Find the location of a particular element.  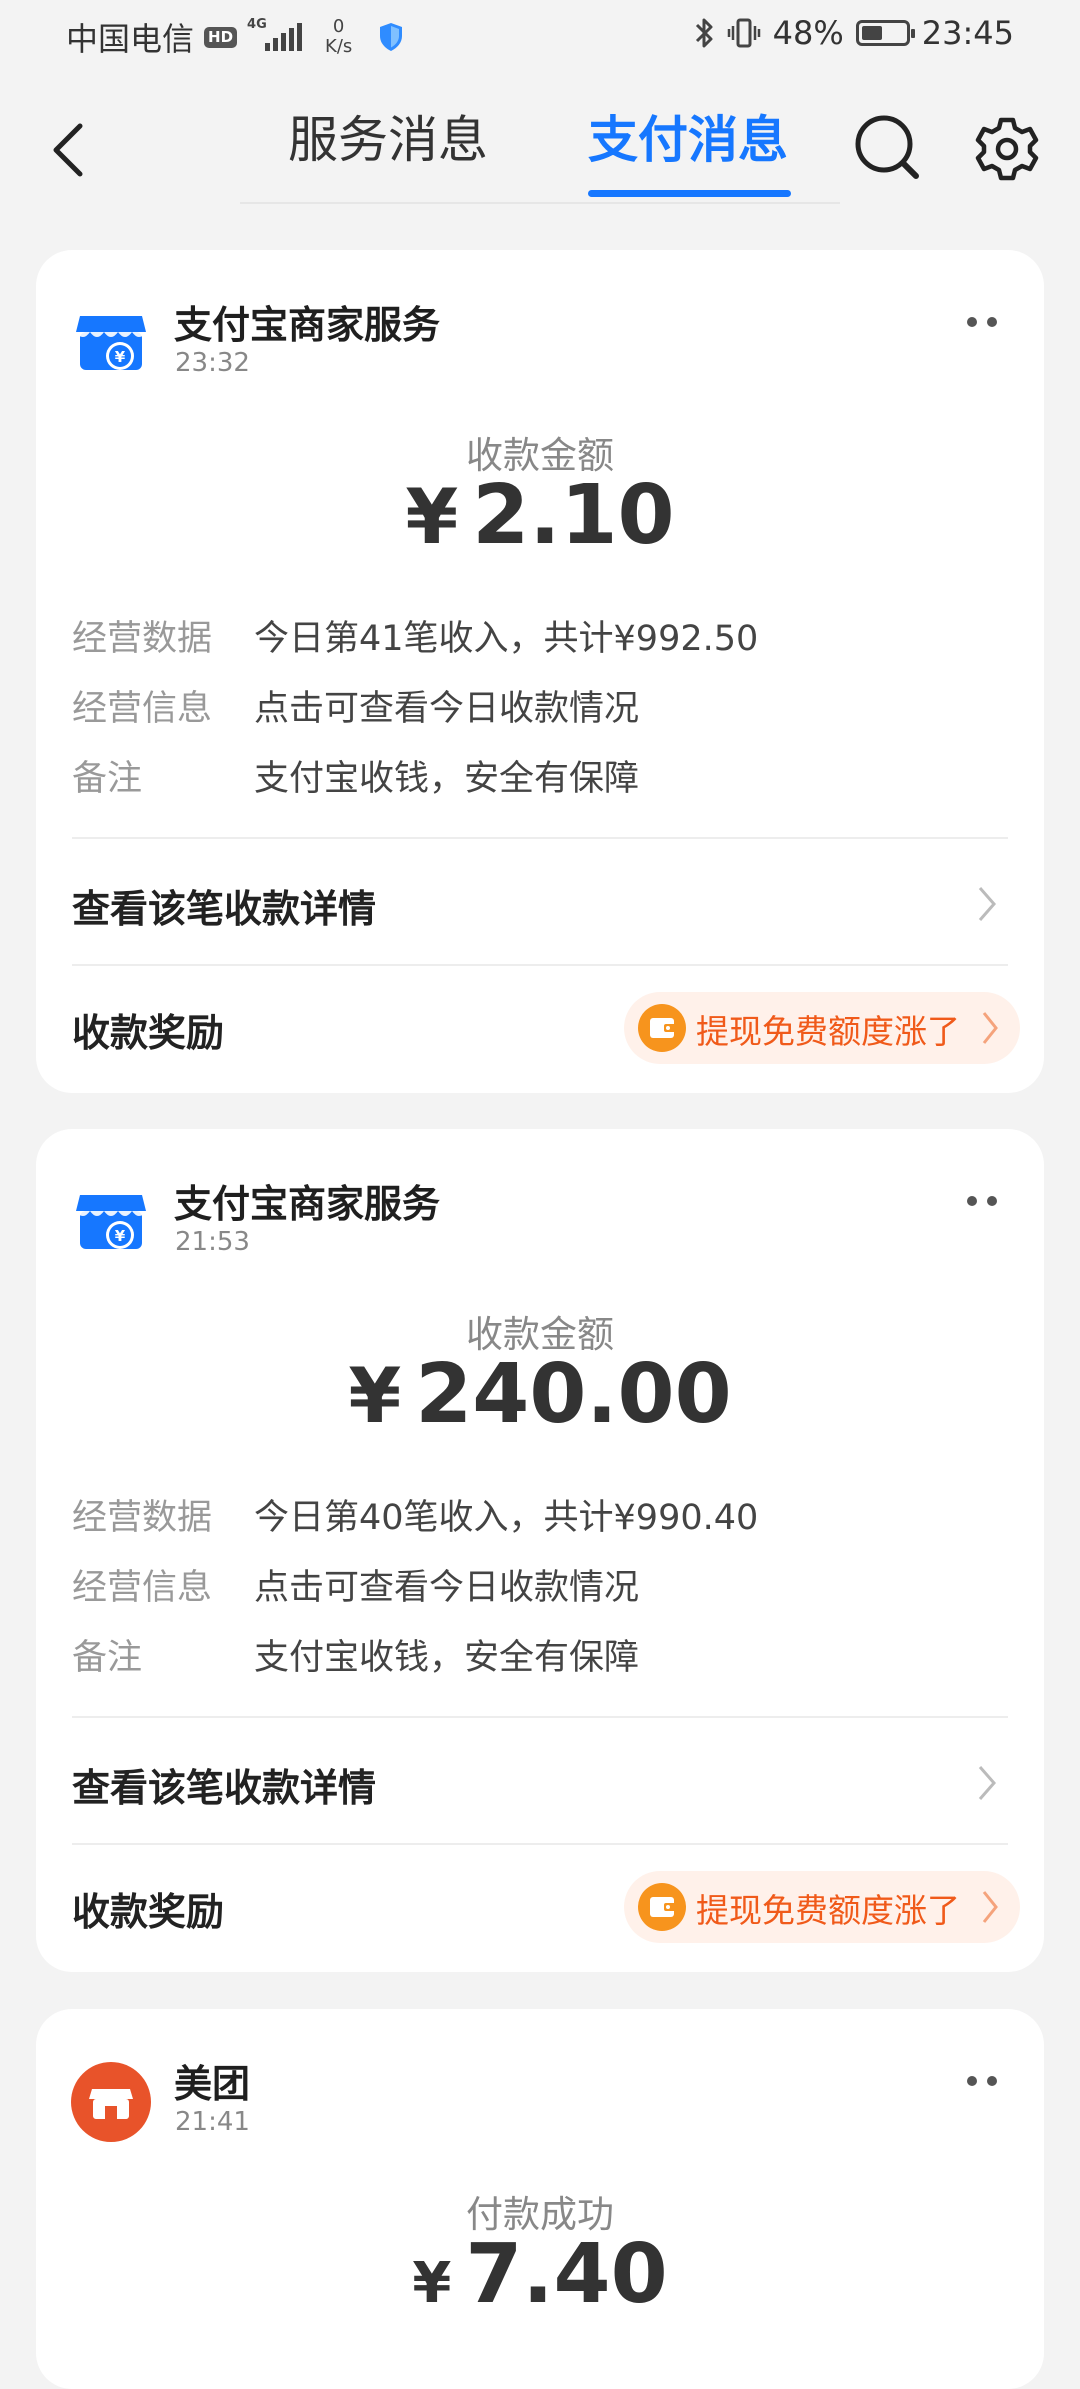

security-shield-icon is located at coordinates (391, 37).